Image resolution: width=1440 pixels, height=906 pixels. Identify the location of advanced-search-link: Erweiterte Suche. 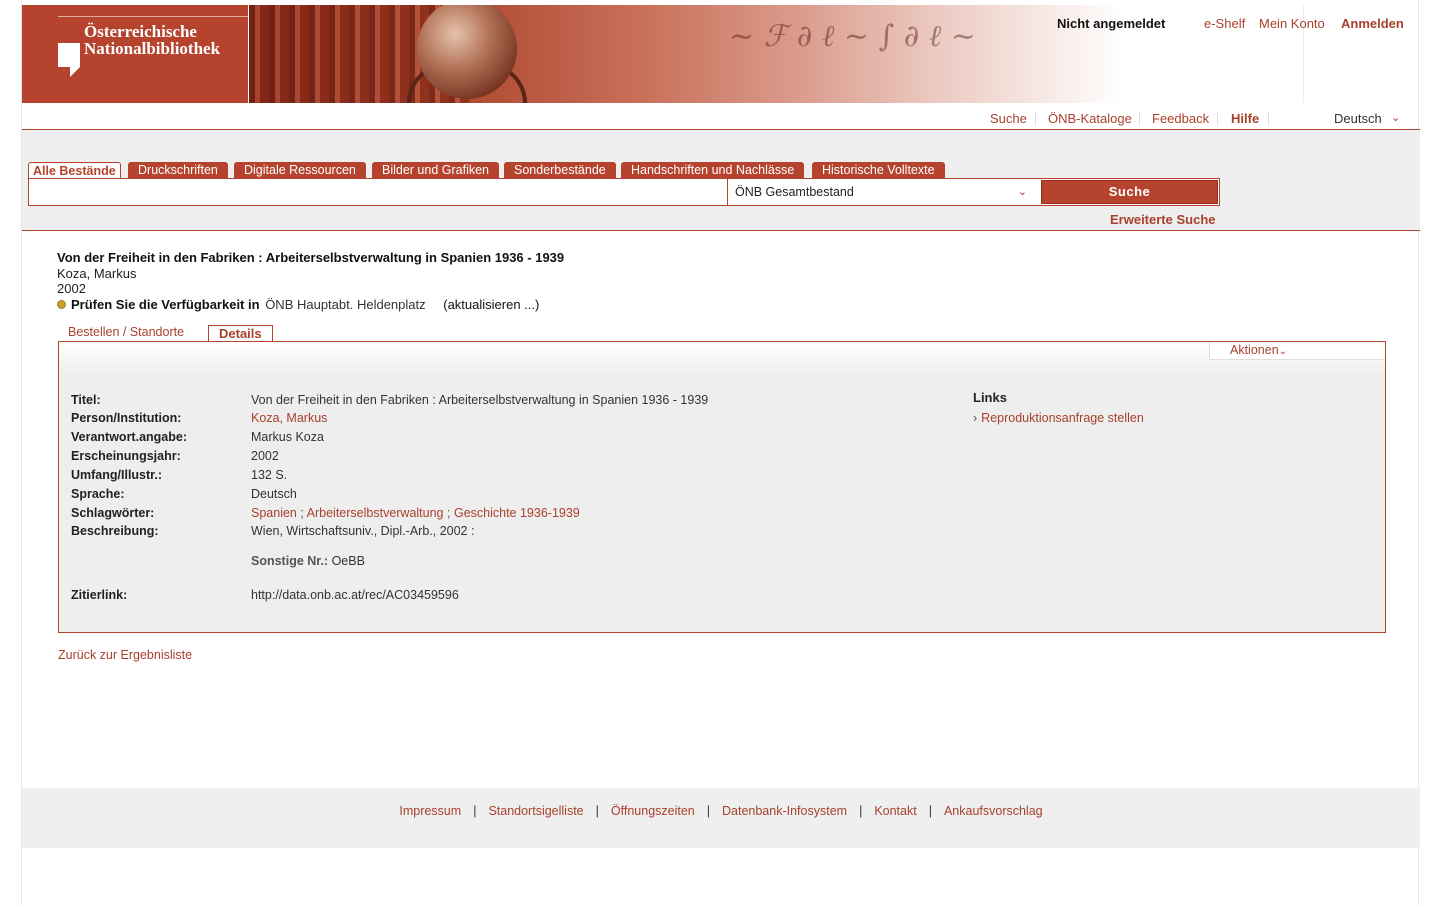
(1163, 219).